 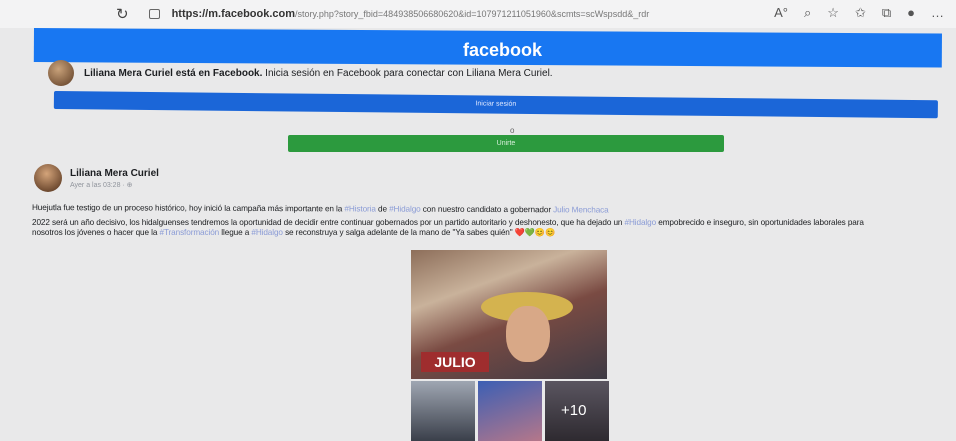 I want to click on reload-icon: ↻, so click(x=122, y=14).